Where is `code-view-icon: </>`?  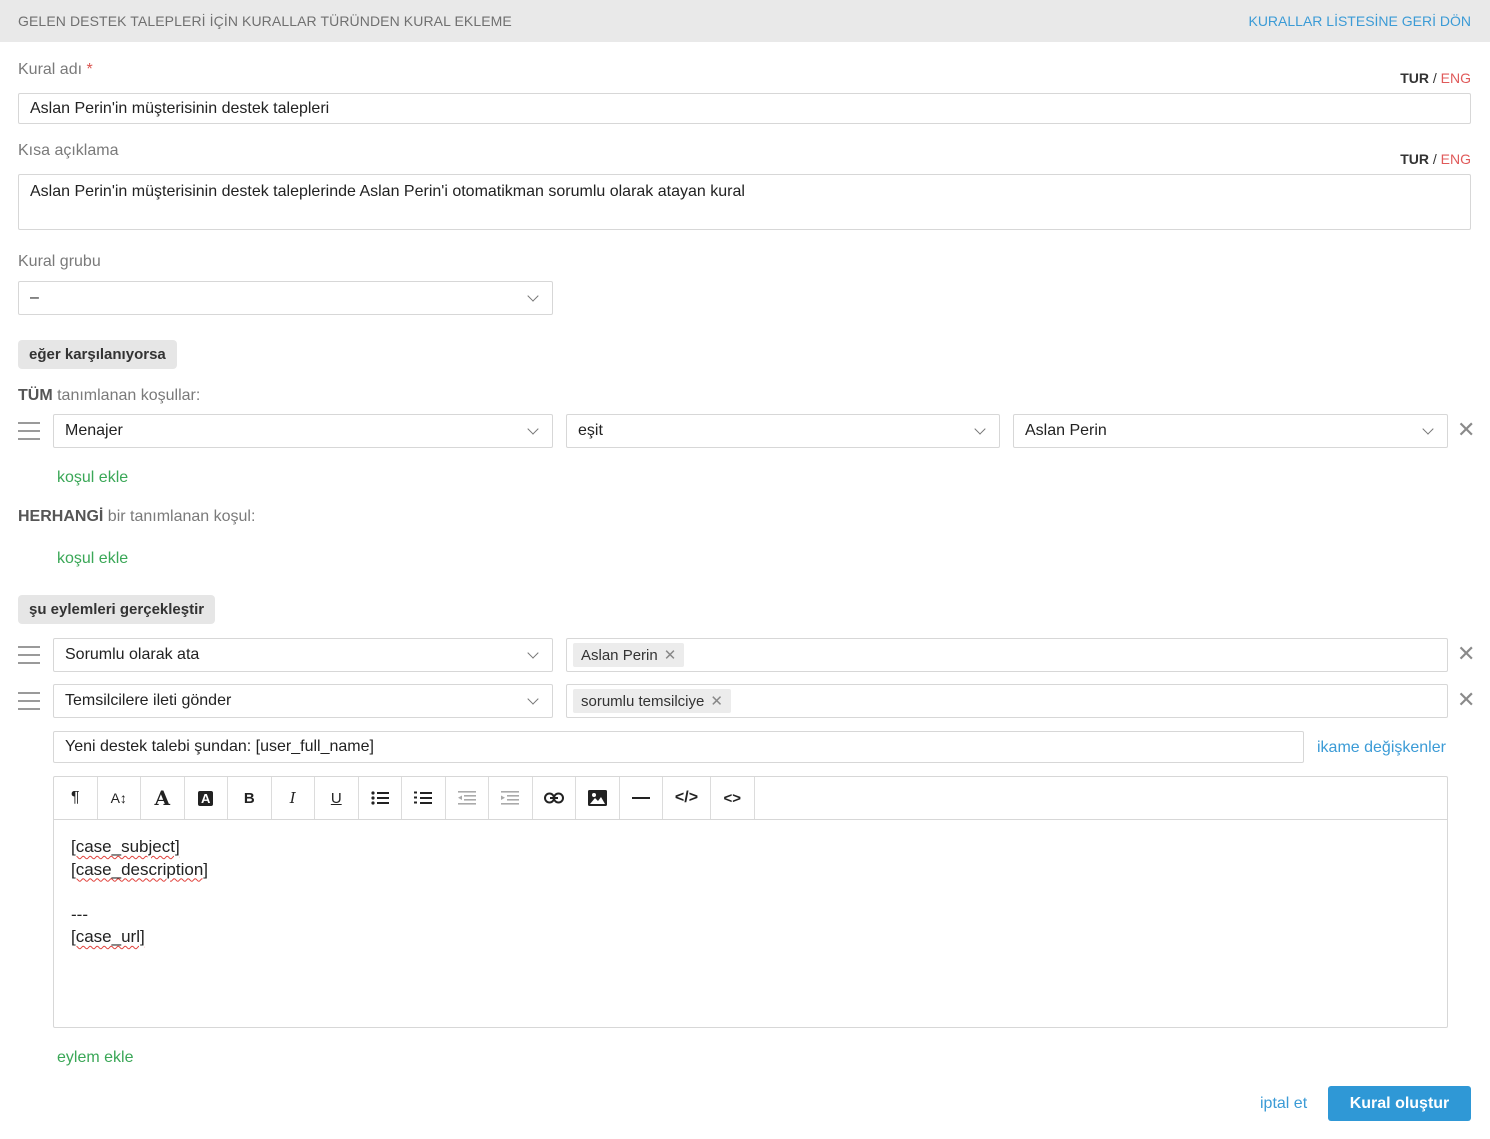
code-view-icon: </> is located at coordinates (687, 798).